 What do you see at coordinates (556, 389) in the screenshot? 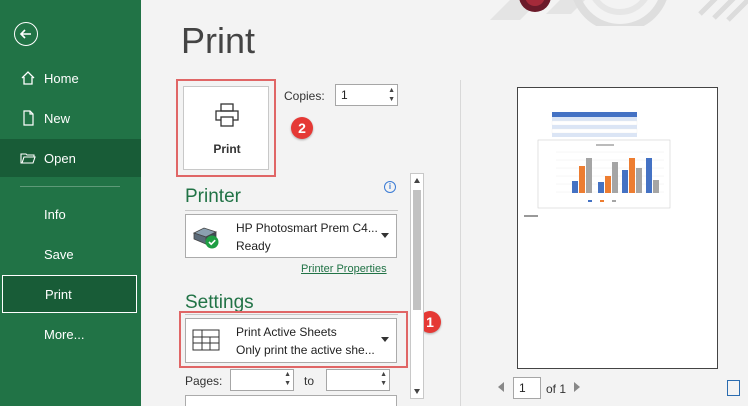
I see `page-count-label: of 1` at bounding box center [556, 389].